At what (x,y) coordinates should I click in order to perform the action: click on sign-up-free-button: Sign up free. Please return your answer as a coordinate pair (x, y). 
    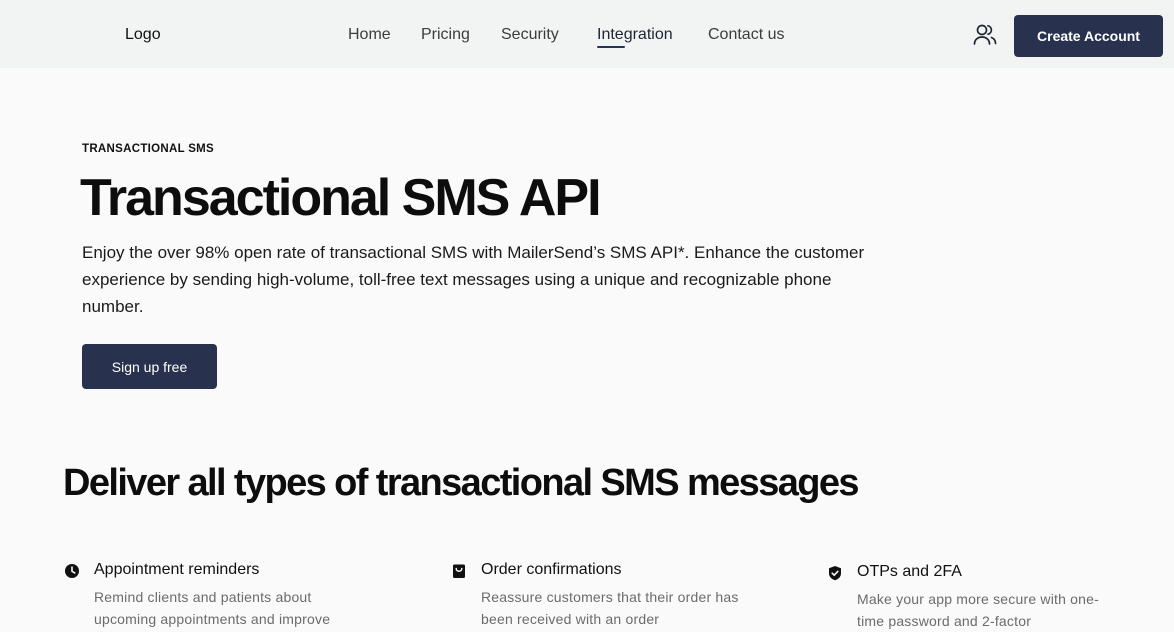
    Looking at the image, I should click on (149, 366).